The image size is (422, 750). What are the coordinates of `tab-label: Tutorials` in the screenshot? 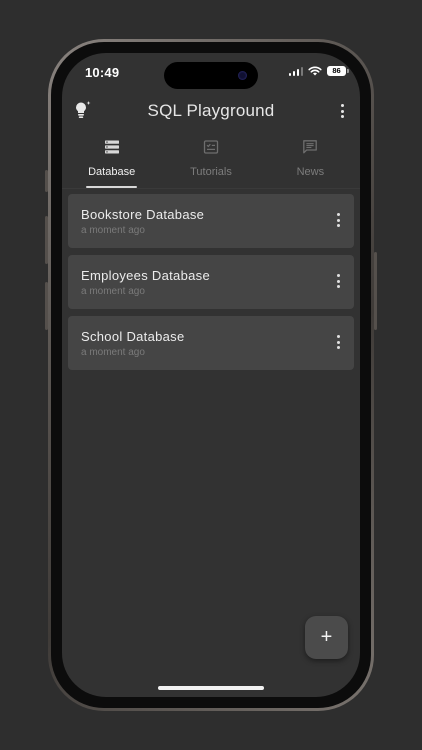 It's located at (211, 172).